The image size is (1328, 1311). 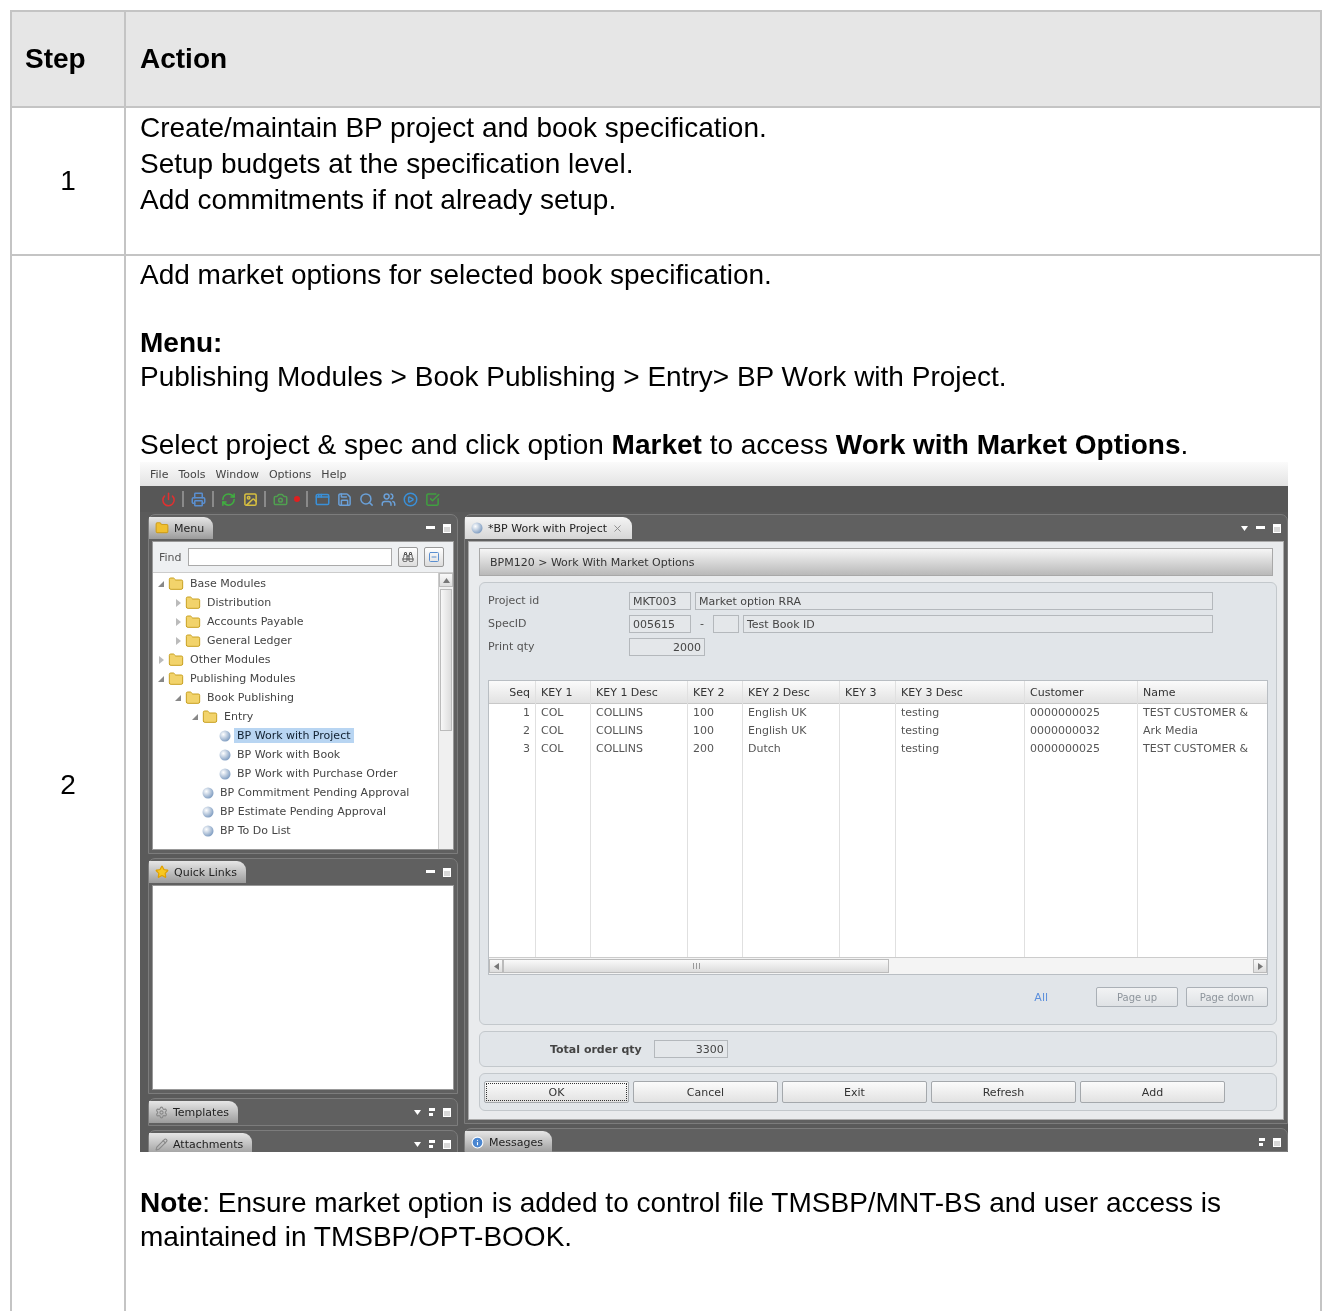 I want to click on binoculars-icon, so click(x=407, y=557).